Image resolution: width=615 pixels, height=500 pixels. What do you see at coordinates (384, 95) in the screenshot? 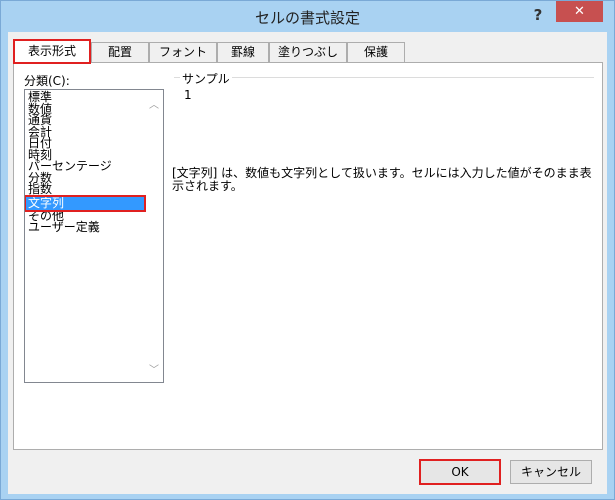
I see `sample-group: サンプル 1` at bounding box center [384, 95].